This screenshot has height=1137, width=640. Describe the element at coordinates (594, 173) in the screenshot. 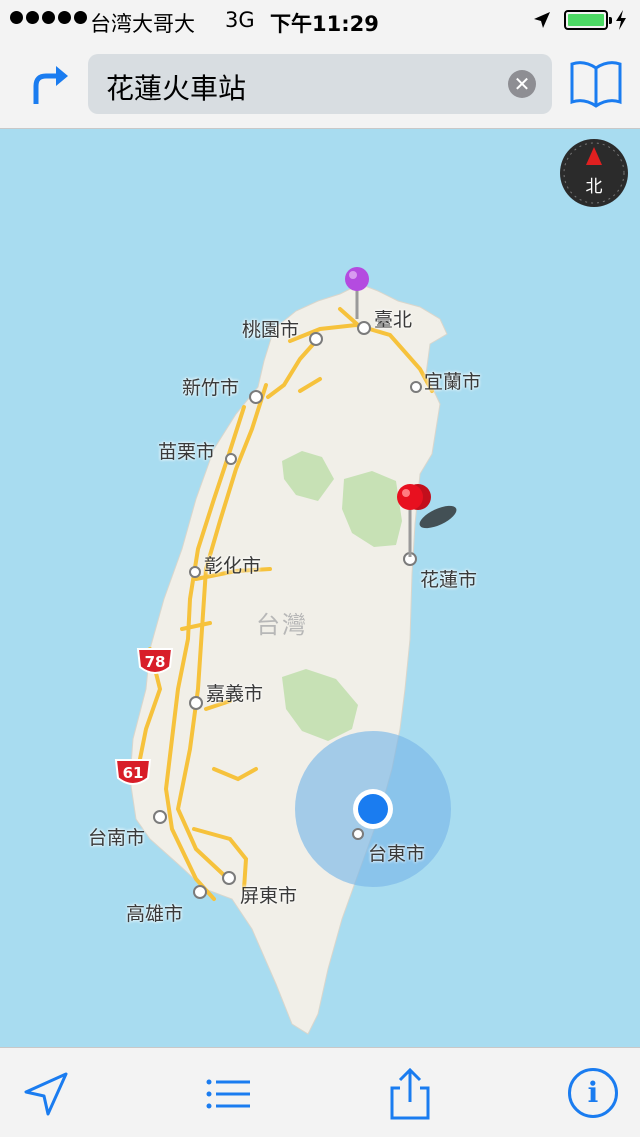

I see `compass: 北` at that location.